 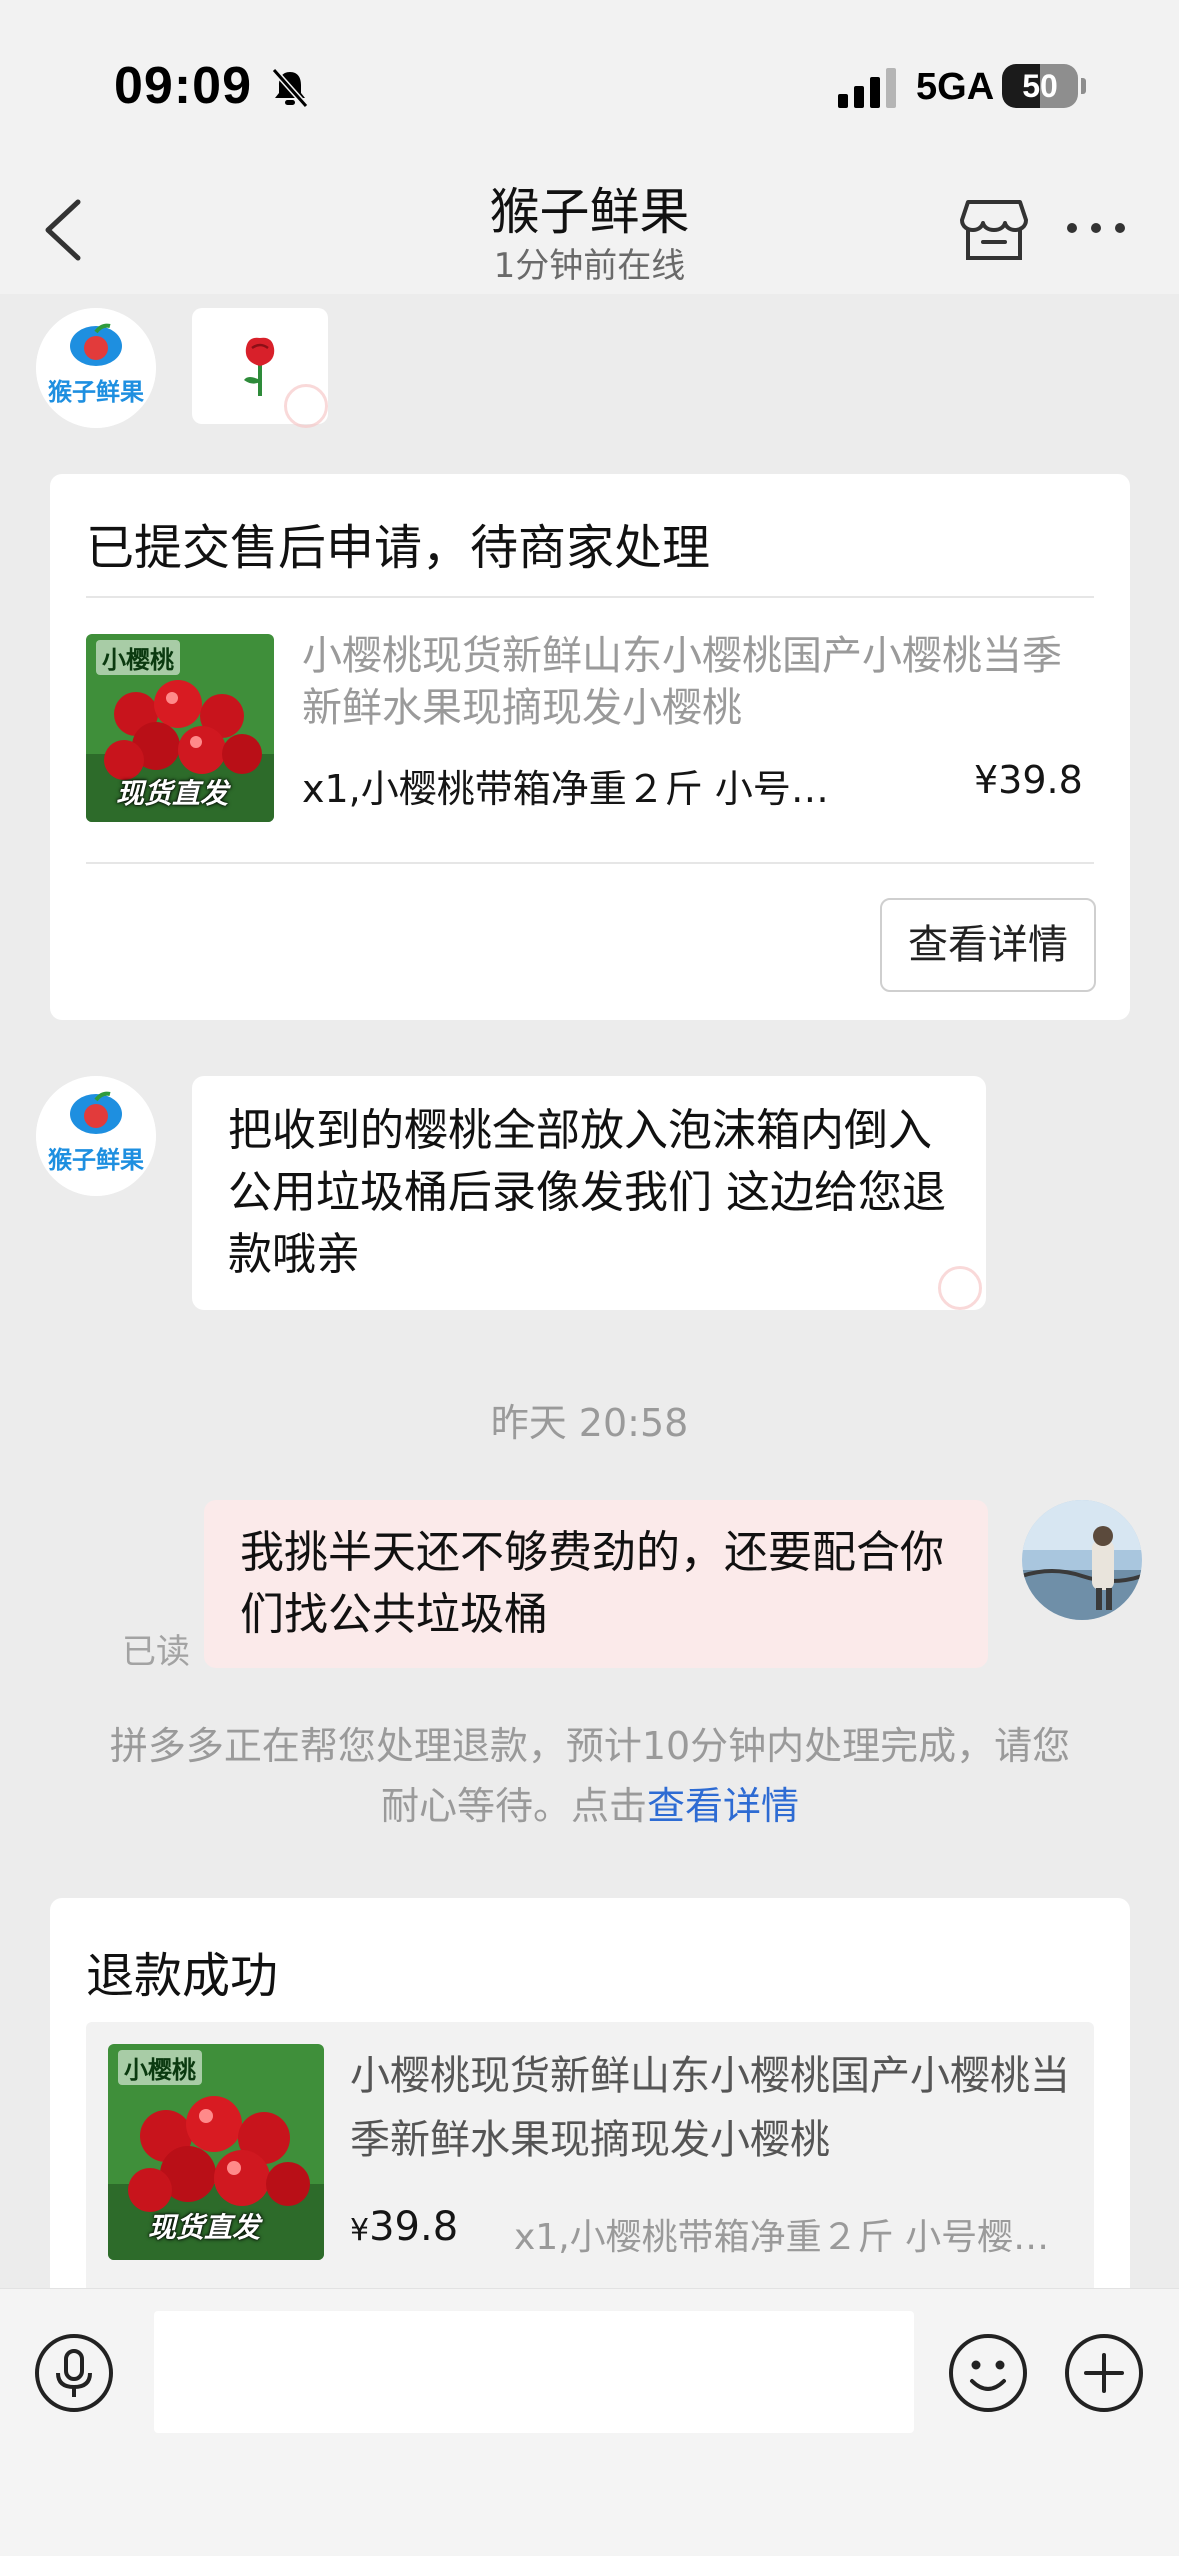 What do you see at coordinates (414, 2227) in the screenshot?
I see `price-value: 39.8` at bounding box center [414, 2227].